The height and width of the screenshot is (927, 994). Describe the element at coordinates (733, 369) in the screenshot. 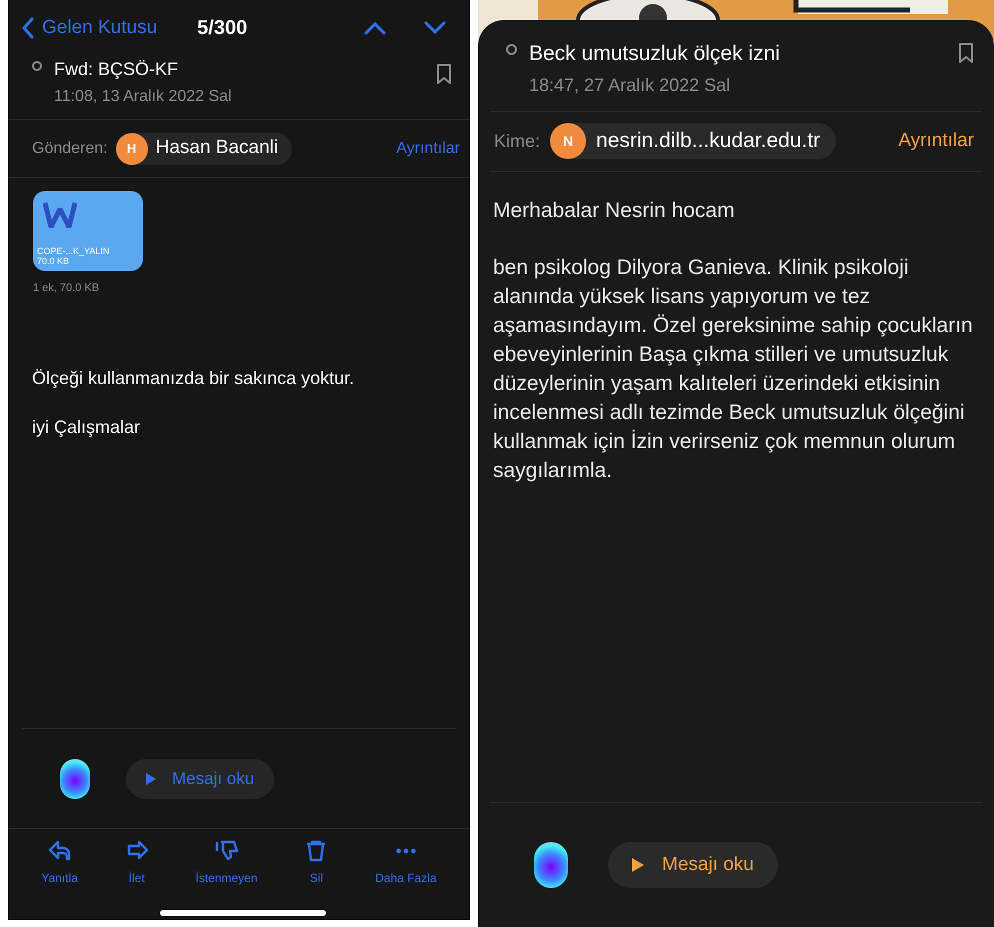

I see `body-text: ben psikolog Dilyora Ganieva. Klinik psikoloji alanında yüksek lisans yapıyorum ve tez aşamasındayım. Özel gereksinime sahip çocukların ebeveyinlerinin Başa çıkma stilleri ve umutsuzluk düzeylerinin yaşam kalıteleri üzerindeki etkisinin incelenmesi adlı tezimde Beck umutsuzluk ölçeğini kullanmak için İzin verirseniz çok memnun olurum saygılarımla.` at that location.